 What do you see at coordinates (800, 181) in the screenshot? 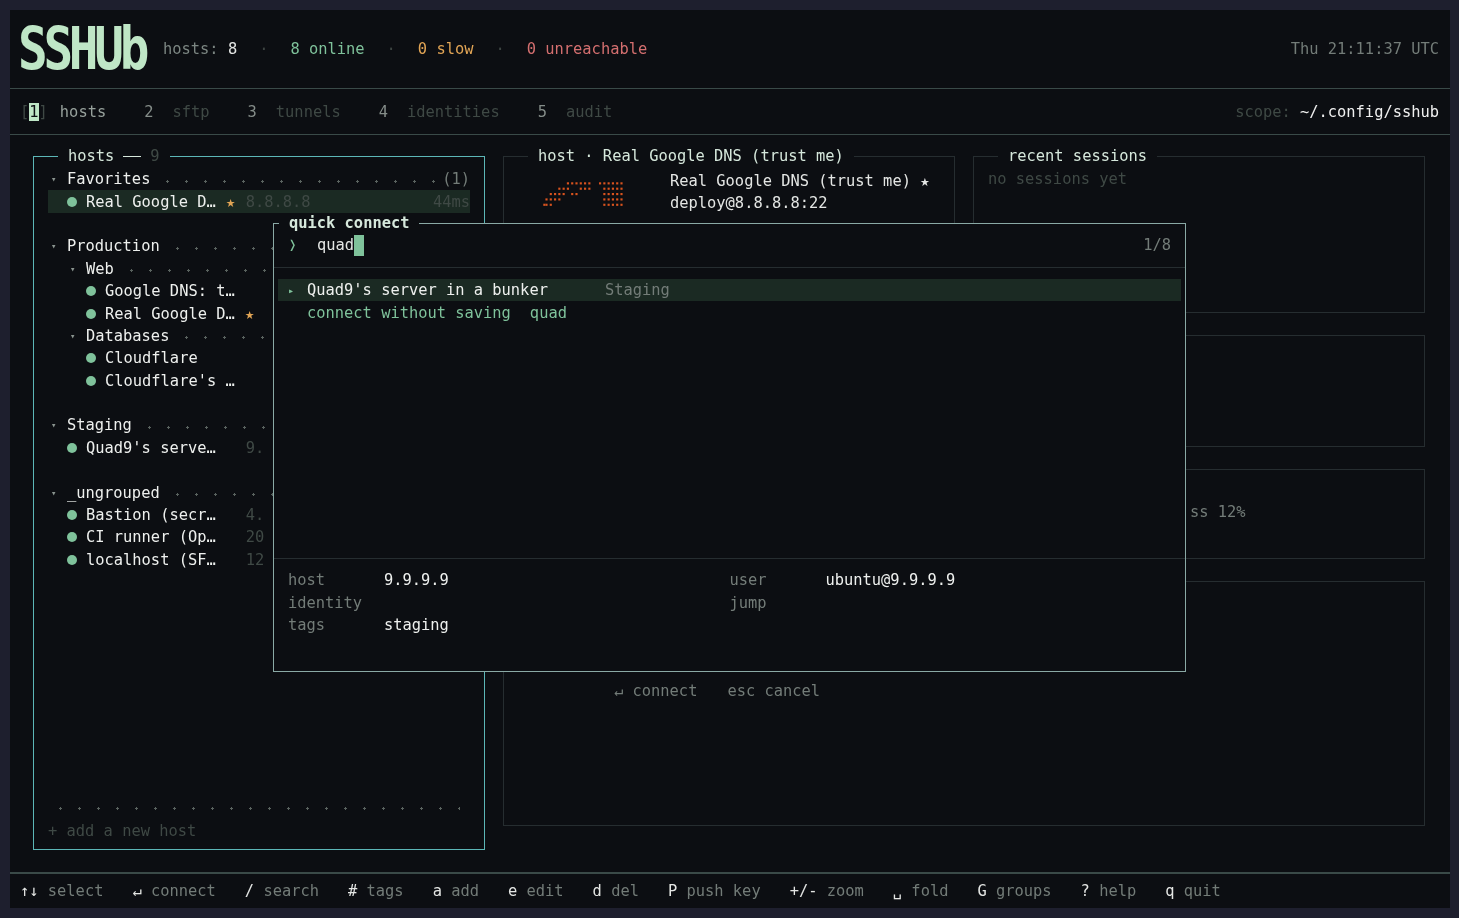
I see `host-name: Real Google DNS (trust me) ★` at bounding box center [800, 181].